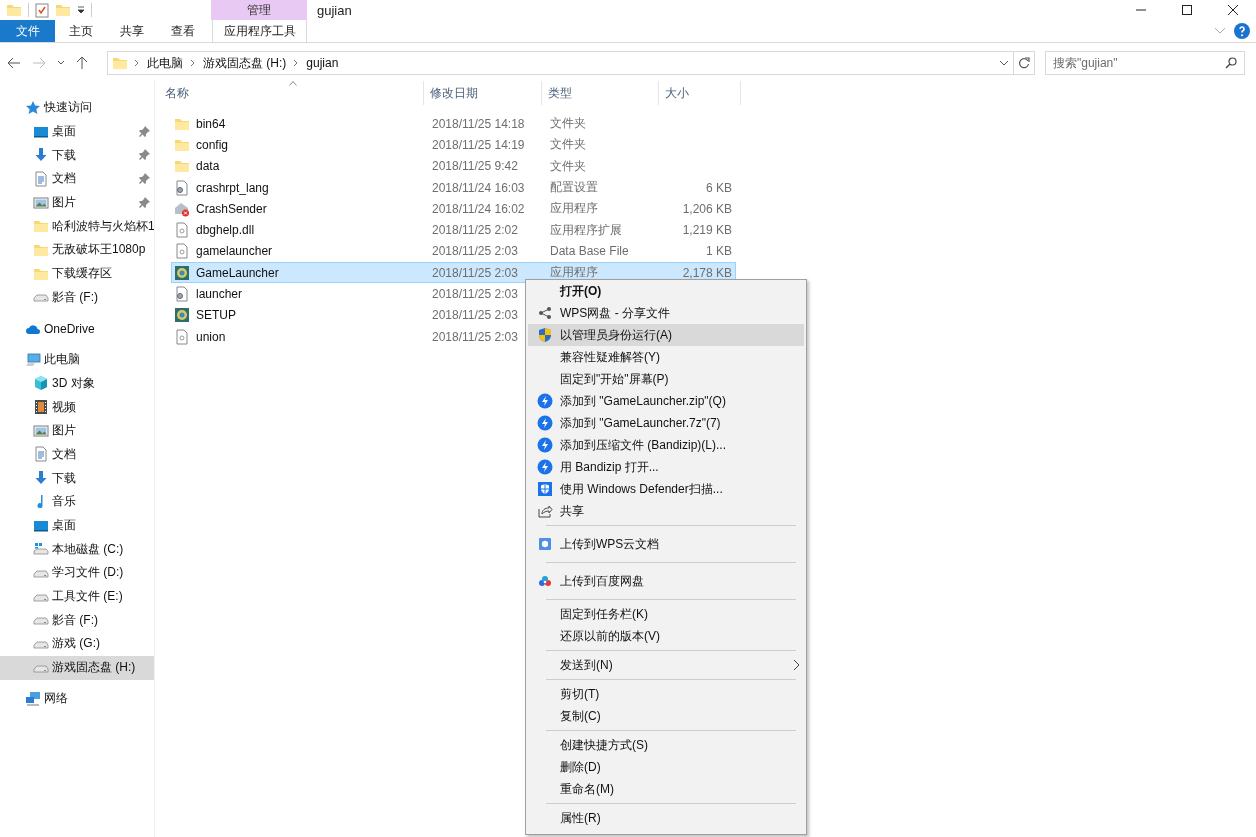 The image size is (1256, 837). Describe the element at coordinates (666, 745) in the screenshot. I see `menu-item: 创建快捷方式(S)` at that location.